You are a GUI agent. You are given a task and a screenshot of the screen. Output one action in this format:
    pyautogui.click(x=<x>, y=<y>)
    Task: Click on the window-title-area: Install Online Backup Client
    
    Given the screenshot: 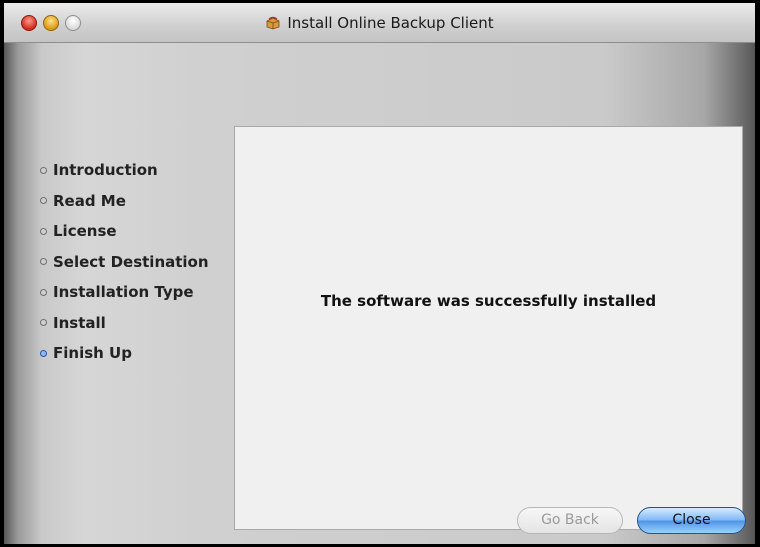 What is the action you would take?
    pyautogui.click(x=379, y=23)
    